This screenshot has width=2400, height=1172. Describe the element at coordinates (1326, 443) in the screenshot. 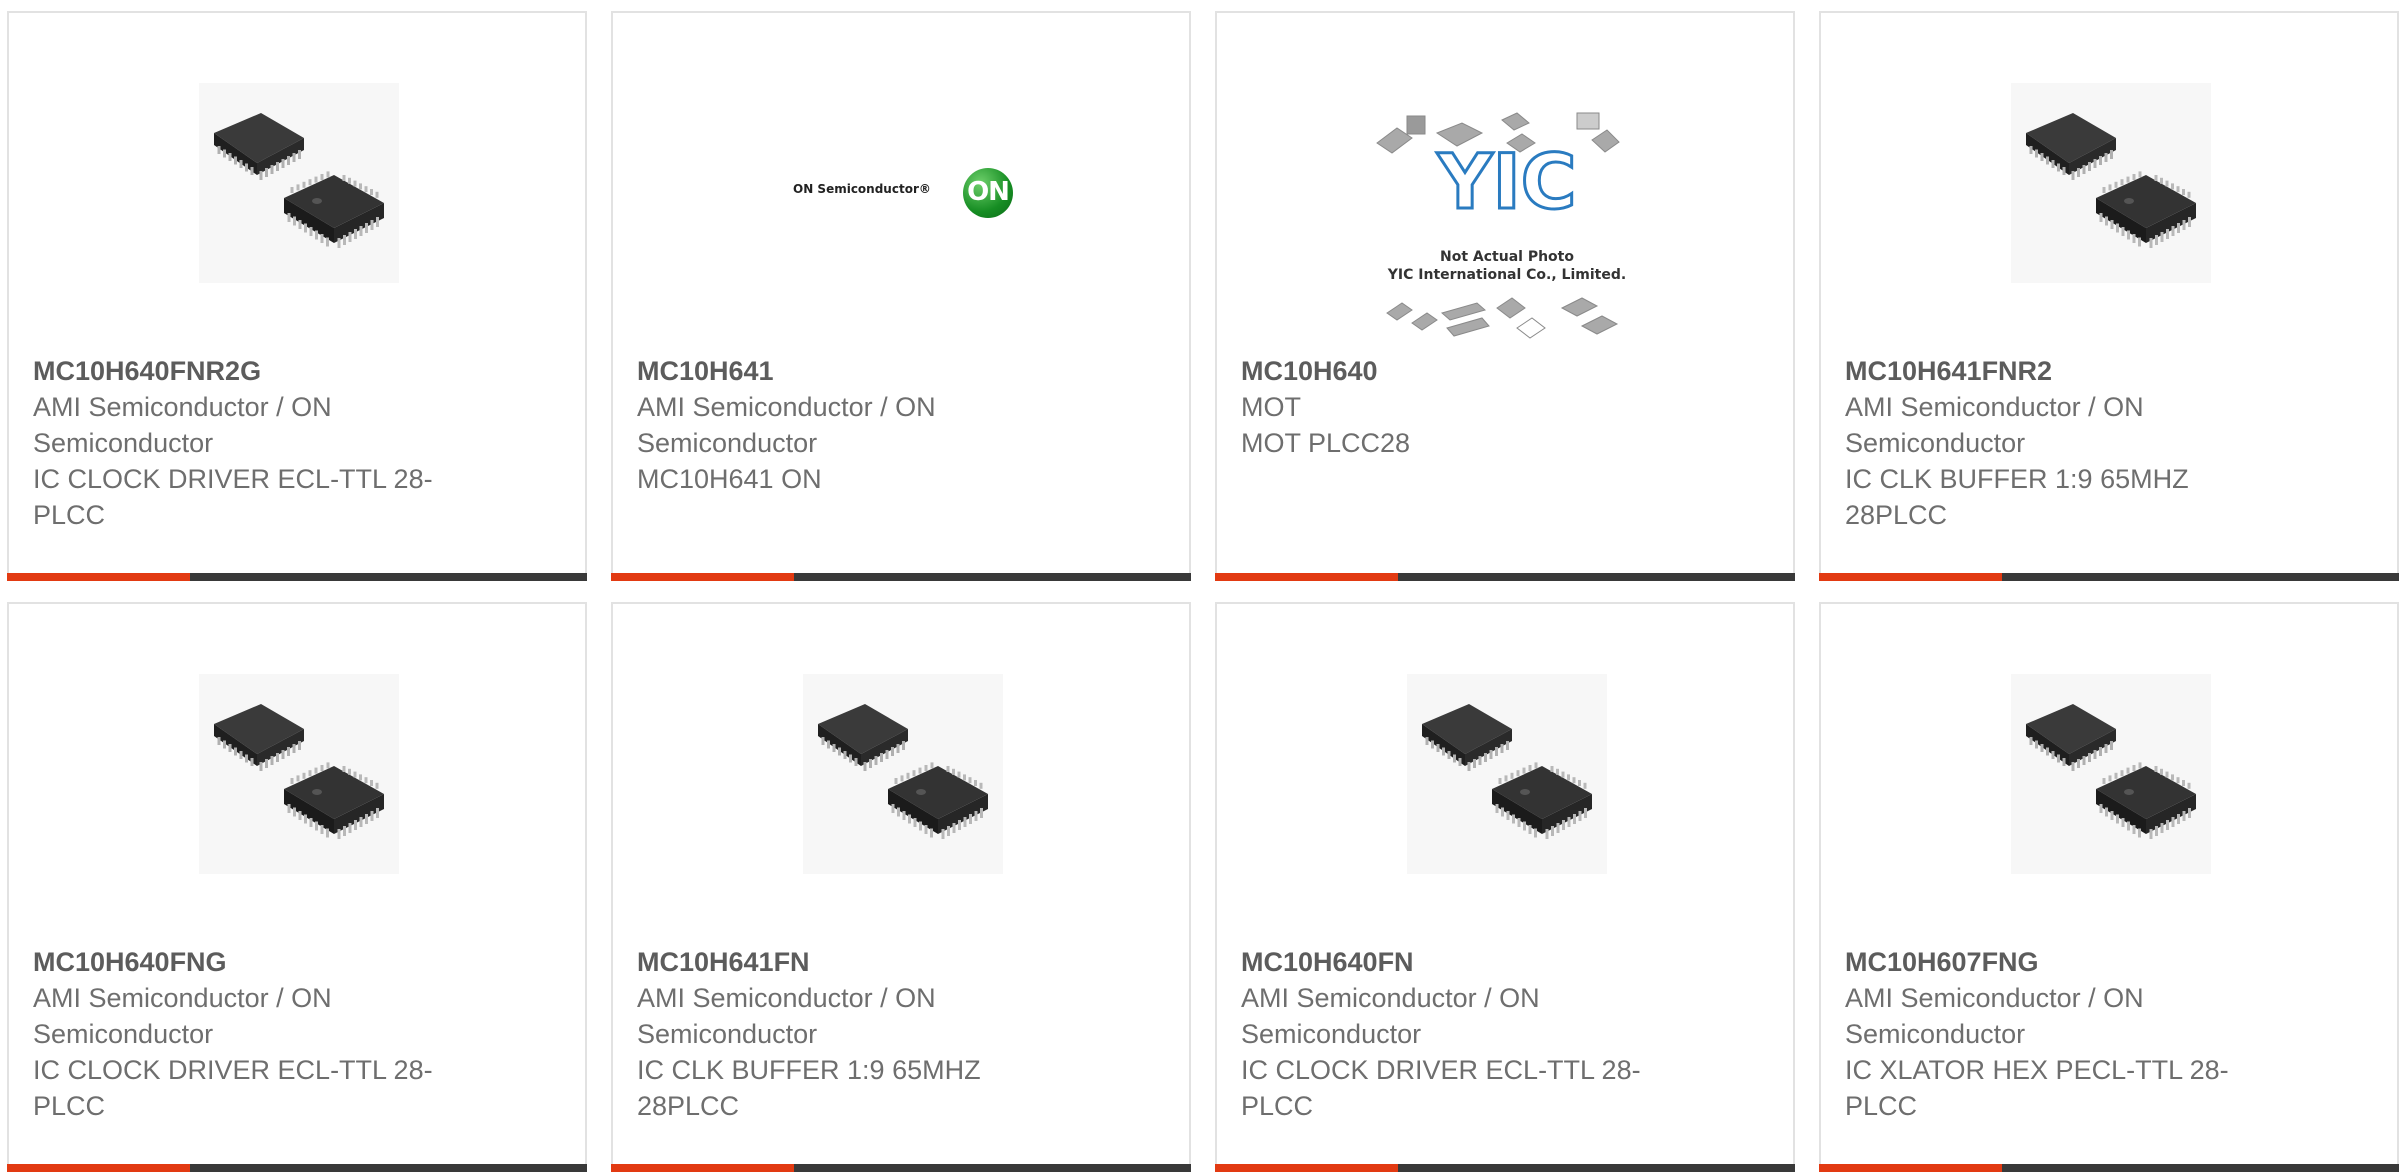

I see `description: MOT PLCC28` at that location.